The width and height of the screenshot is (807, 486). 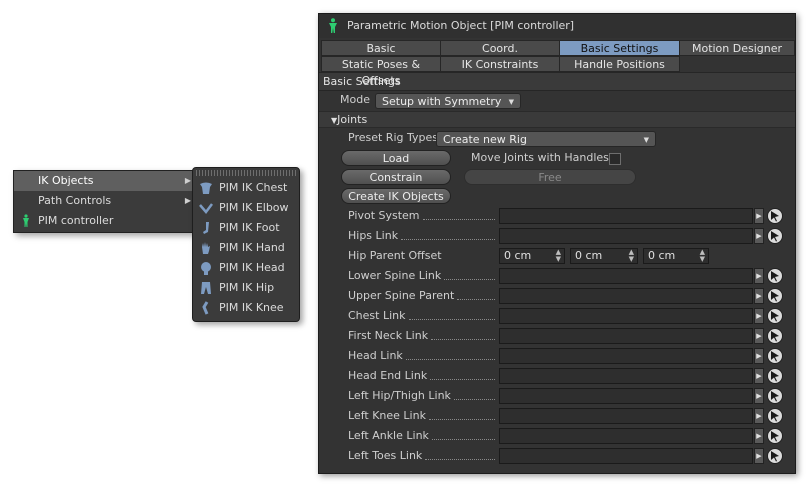 I want to click on free-button: Free, so click(x=550, y=177).